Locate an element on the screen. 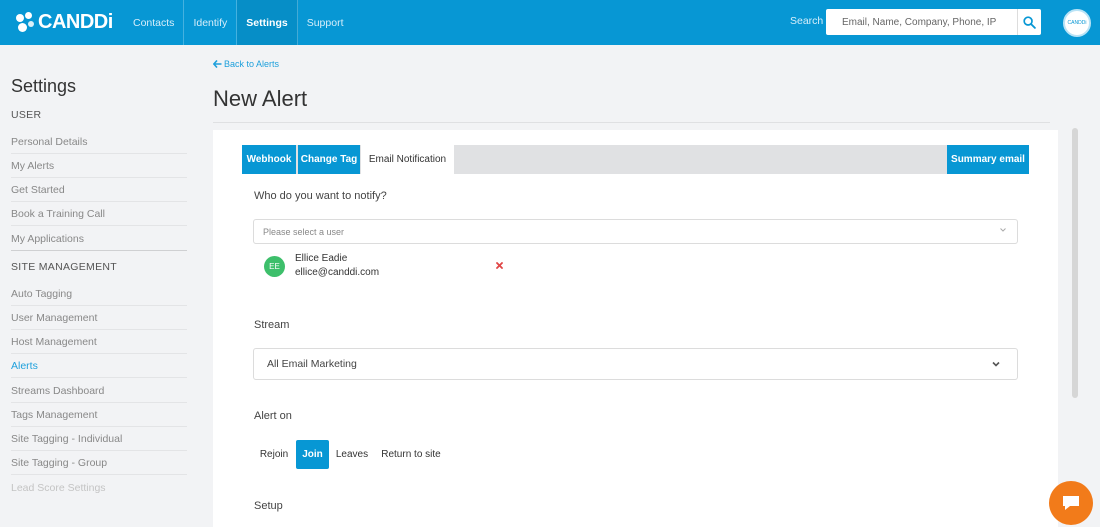 This screenshot has height=527, width=1100. sidebar-item-user-management: User Management is located at coordinates (99, 318).